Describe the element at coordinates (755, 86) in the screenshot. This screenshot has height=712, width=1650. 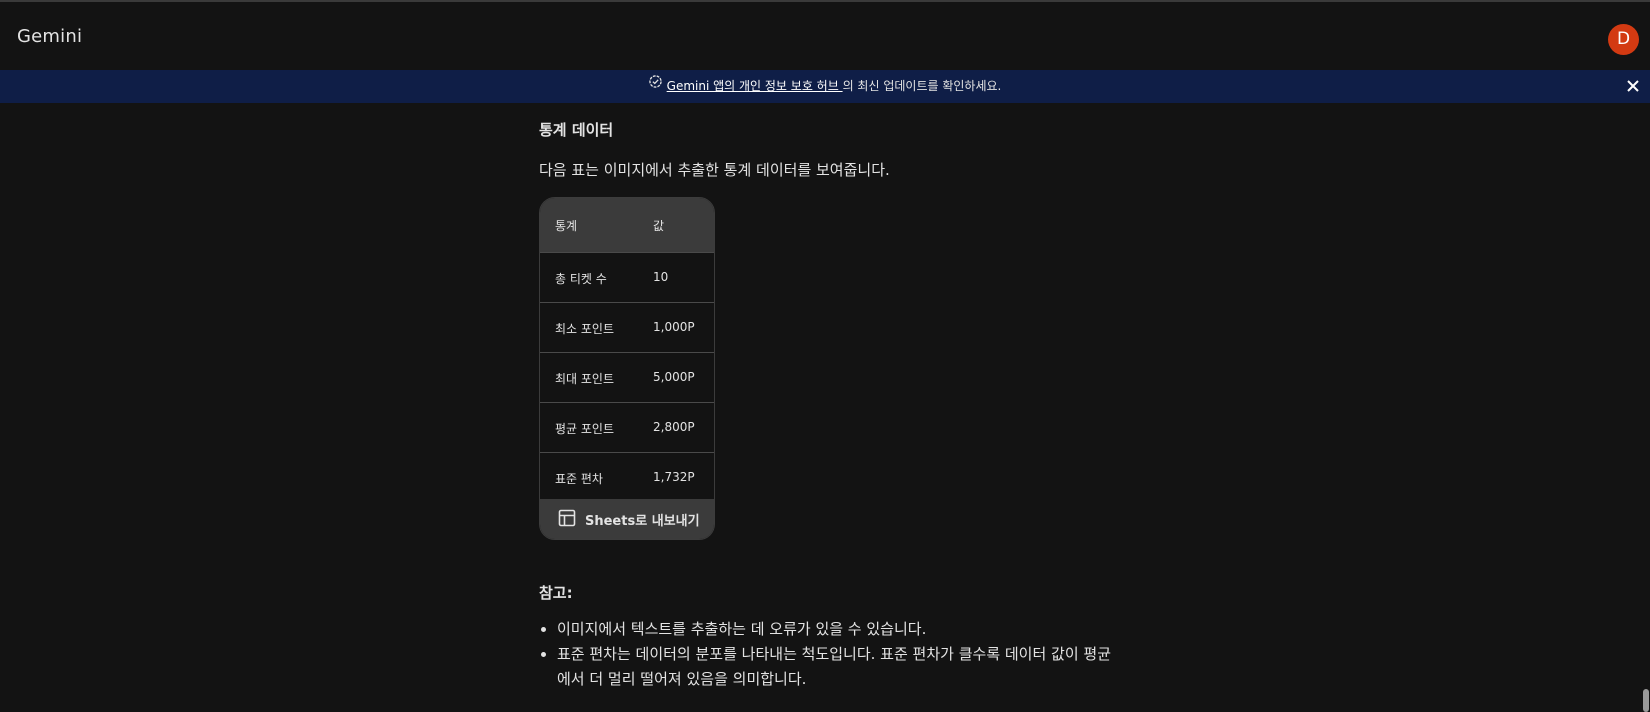
I see `privacy-hub-link: Gemini 앱의 개인 정보 보호 허브` at that location.